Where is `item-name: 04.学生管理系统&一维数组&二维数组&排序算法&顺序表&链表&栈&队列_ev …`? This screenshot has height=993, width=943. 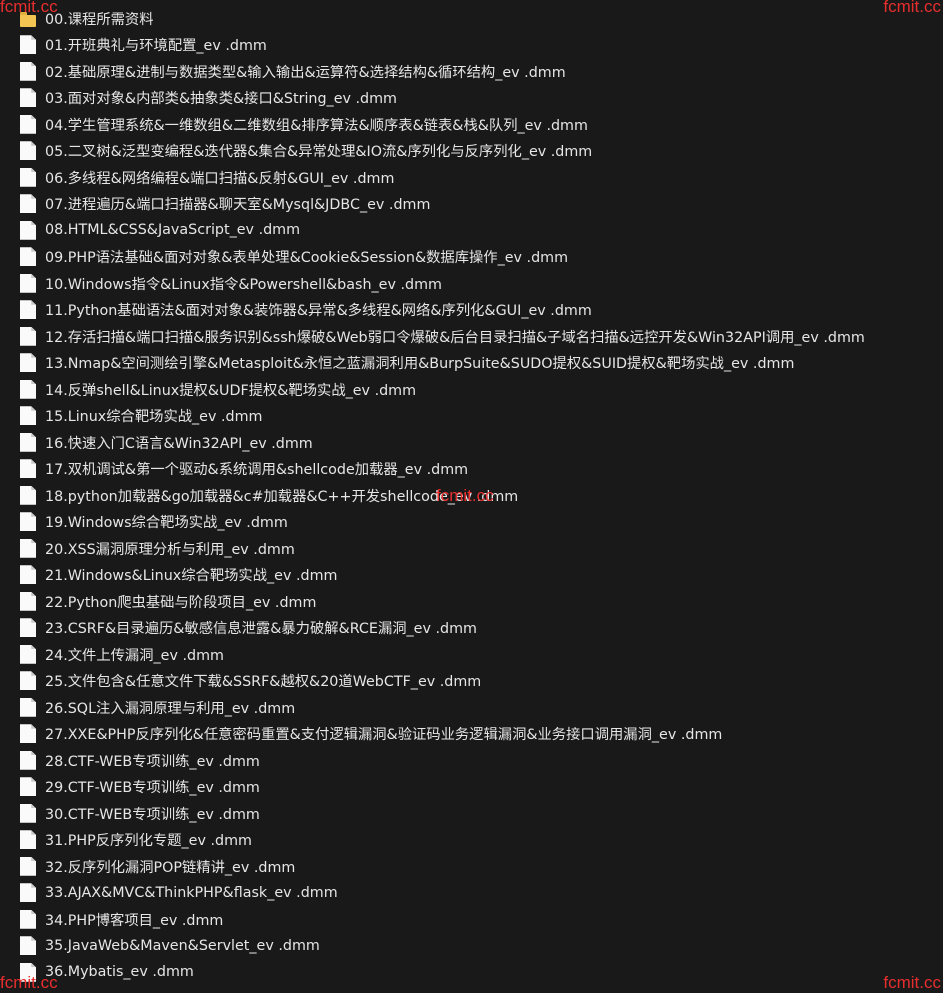 item-name: 04.学生管理系统&一维数组&二维数组&排序算法&顺序表&链表&栈&队列_ev … is located at coordinates (316, 125).